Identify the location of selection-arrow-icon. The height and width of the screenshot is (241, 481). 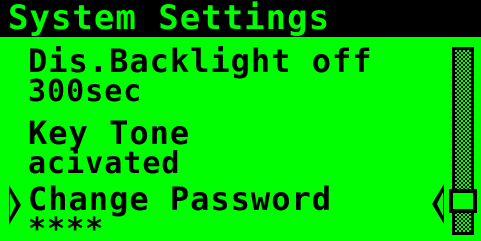
(15, 205).